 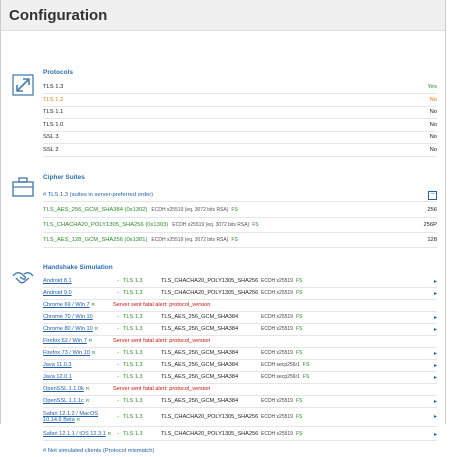 I want to click on kx-label: ECDH secp256r1, so click(x=280, y=377).